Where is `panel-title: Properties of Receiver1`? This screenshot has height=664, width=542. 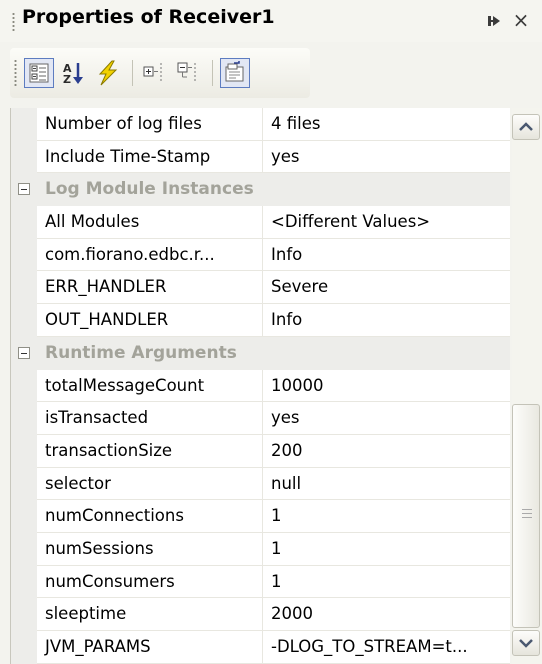
panel-title: Properties of Receiver1 is located at coordinates (148, 17).